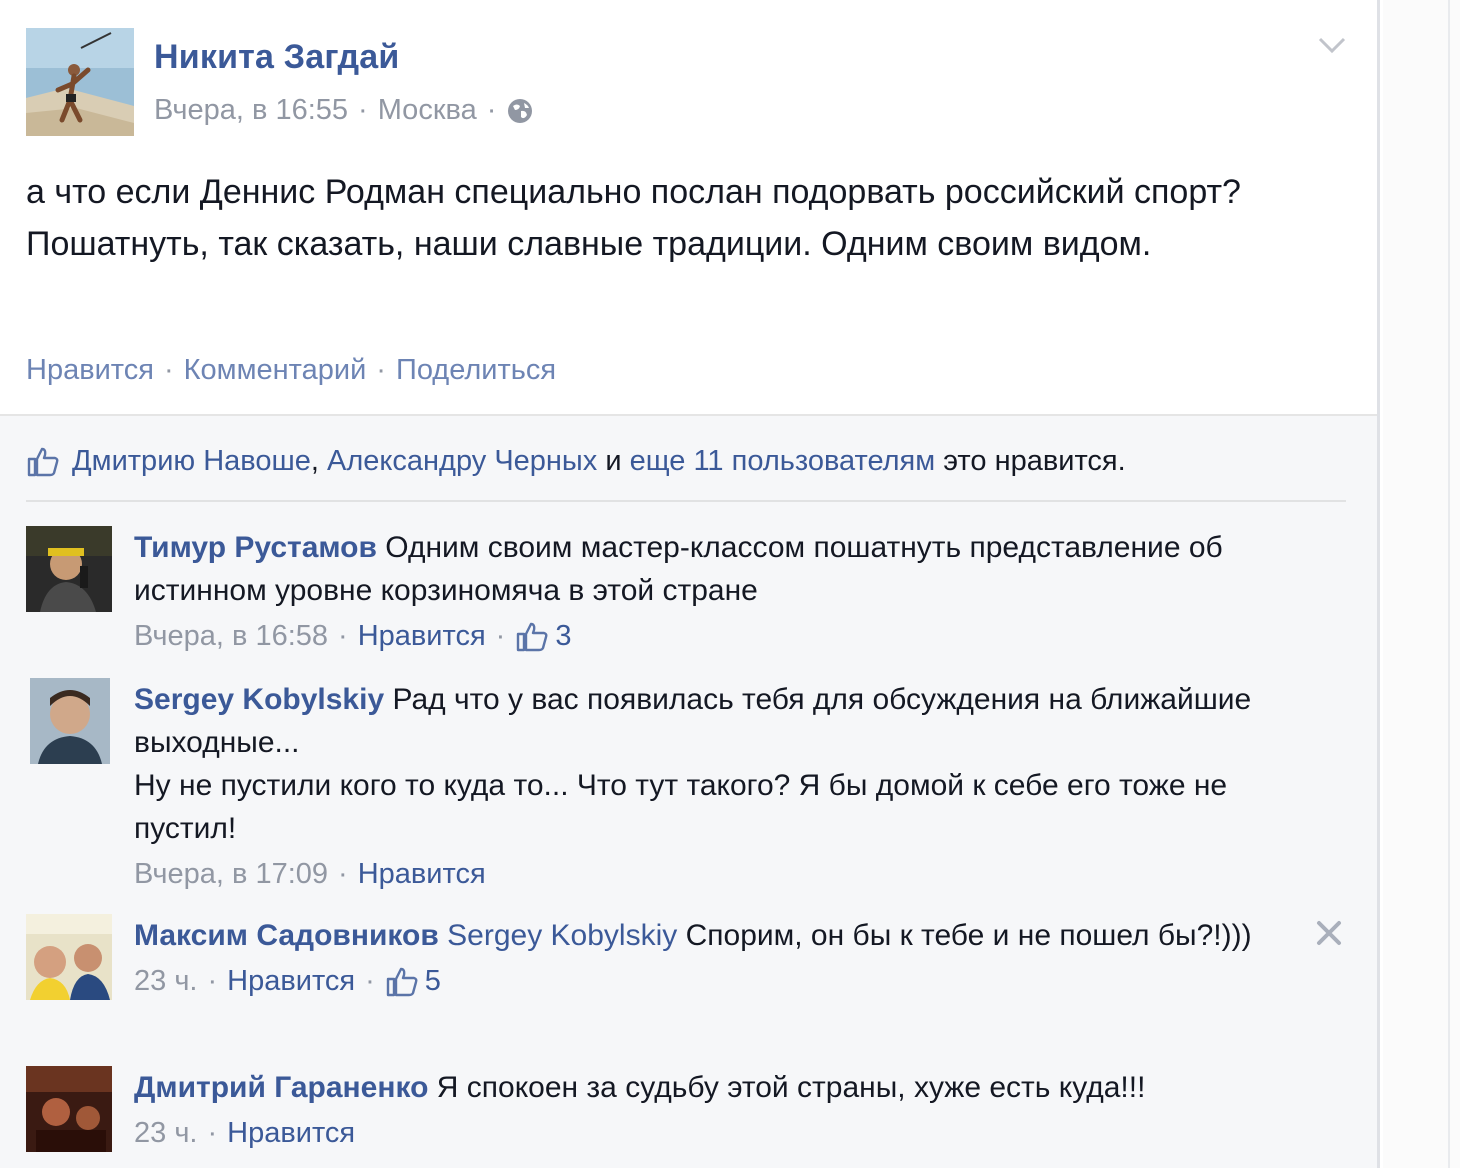  I want to click on share-button: Поделиться, so click(476, 370).